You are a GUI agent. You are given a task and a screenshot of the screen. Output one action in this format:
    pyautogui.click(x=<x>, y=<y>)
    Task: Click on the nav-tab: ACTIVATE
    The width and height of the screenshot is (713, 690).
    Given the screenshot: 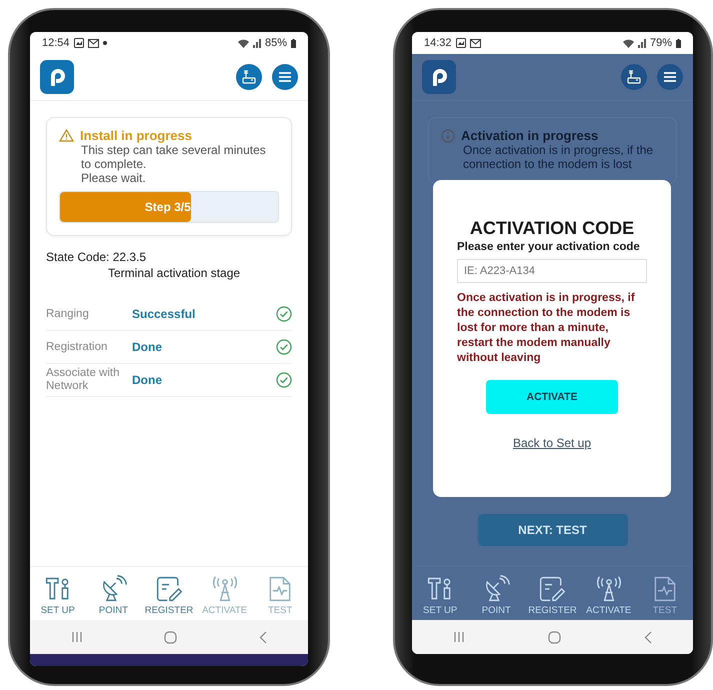 What is the action you would take?
    pyautogui.click(x=608, y=595)
    